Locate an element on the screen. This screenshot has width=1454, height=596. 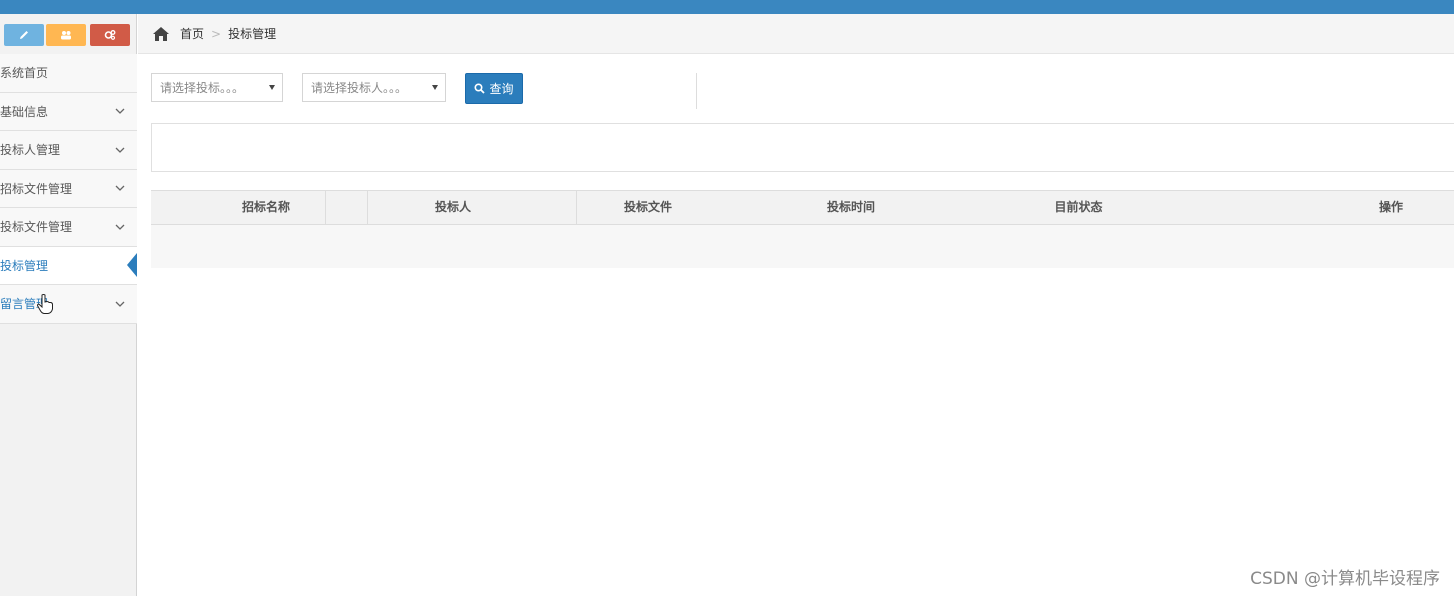
query-button: 查询 is located at coordinates (494, 88).